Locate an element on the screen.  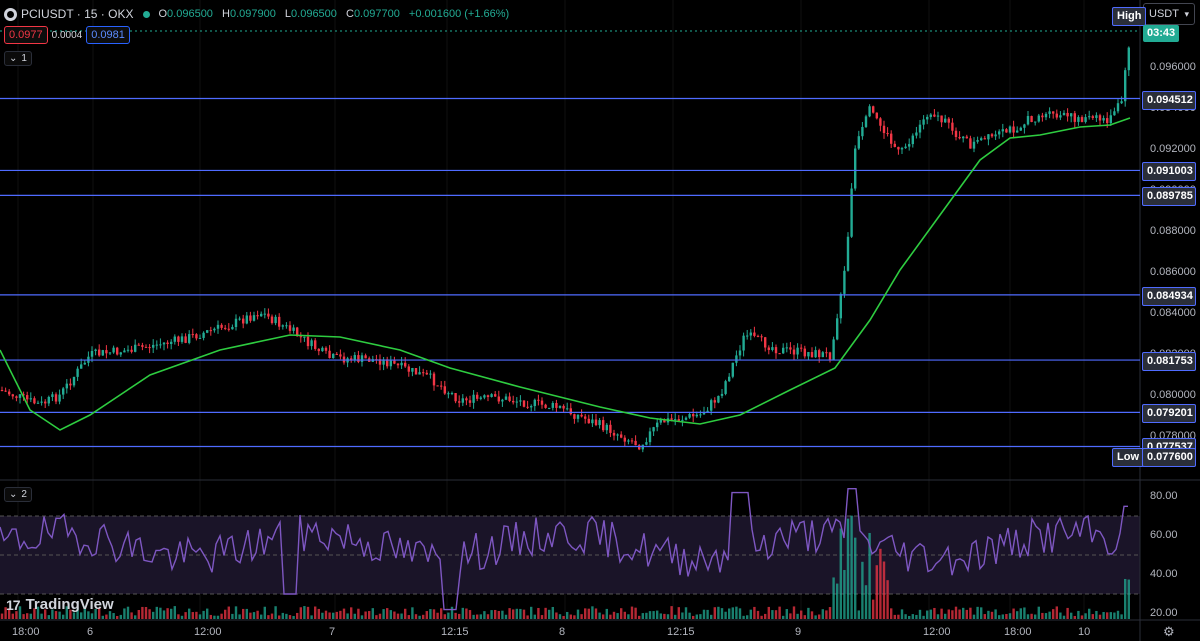
rsi-axis-label: 60.00 is located at coordinates (1164, 534).